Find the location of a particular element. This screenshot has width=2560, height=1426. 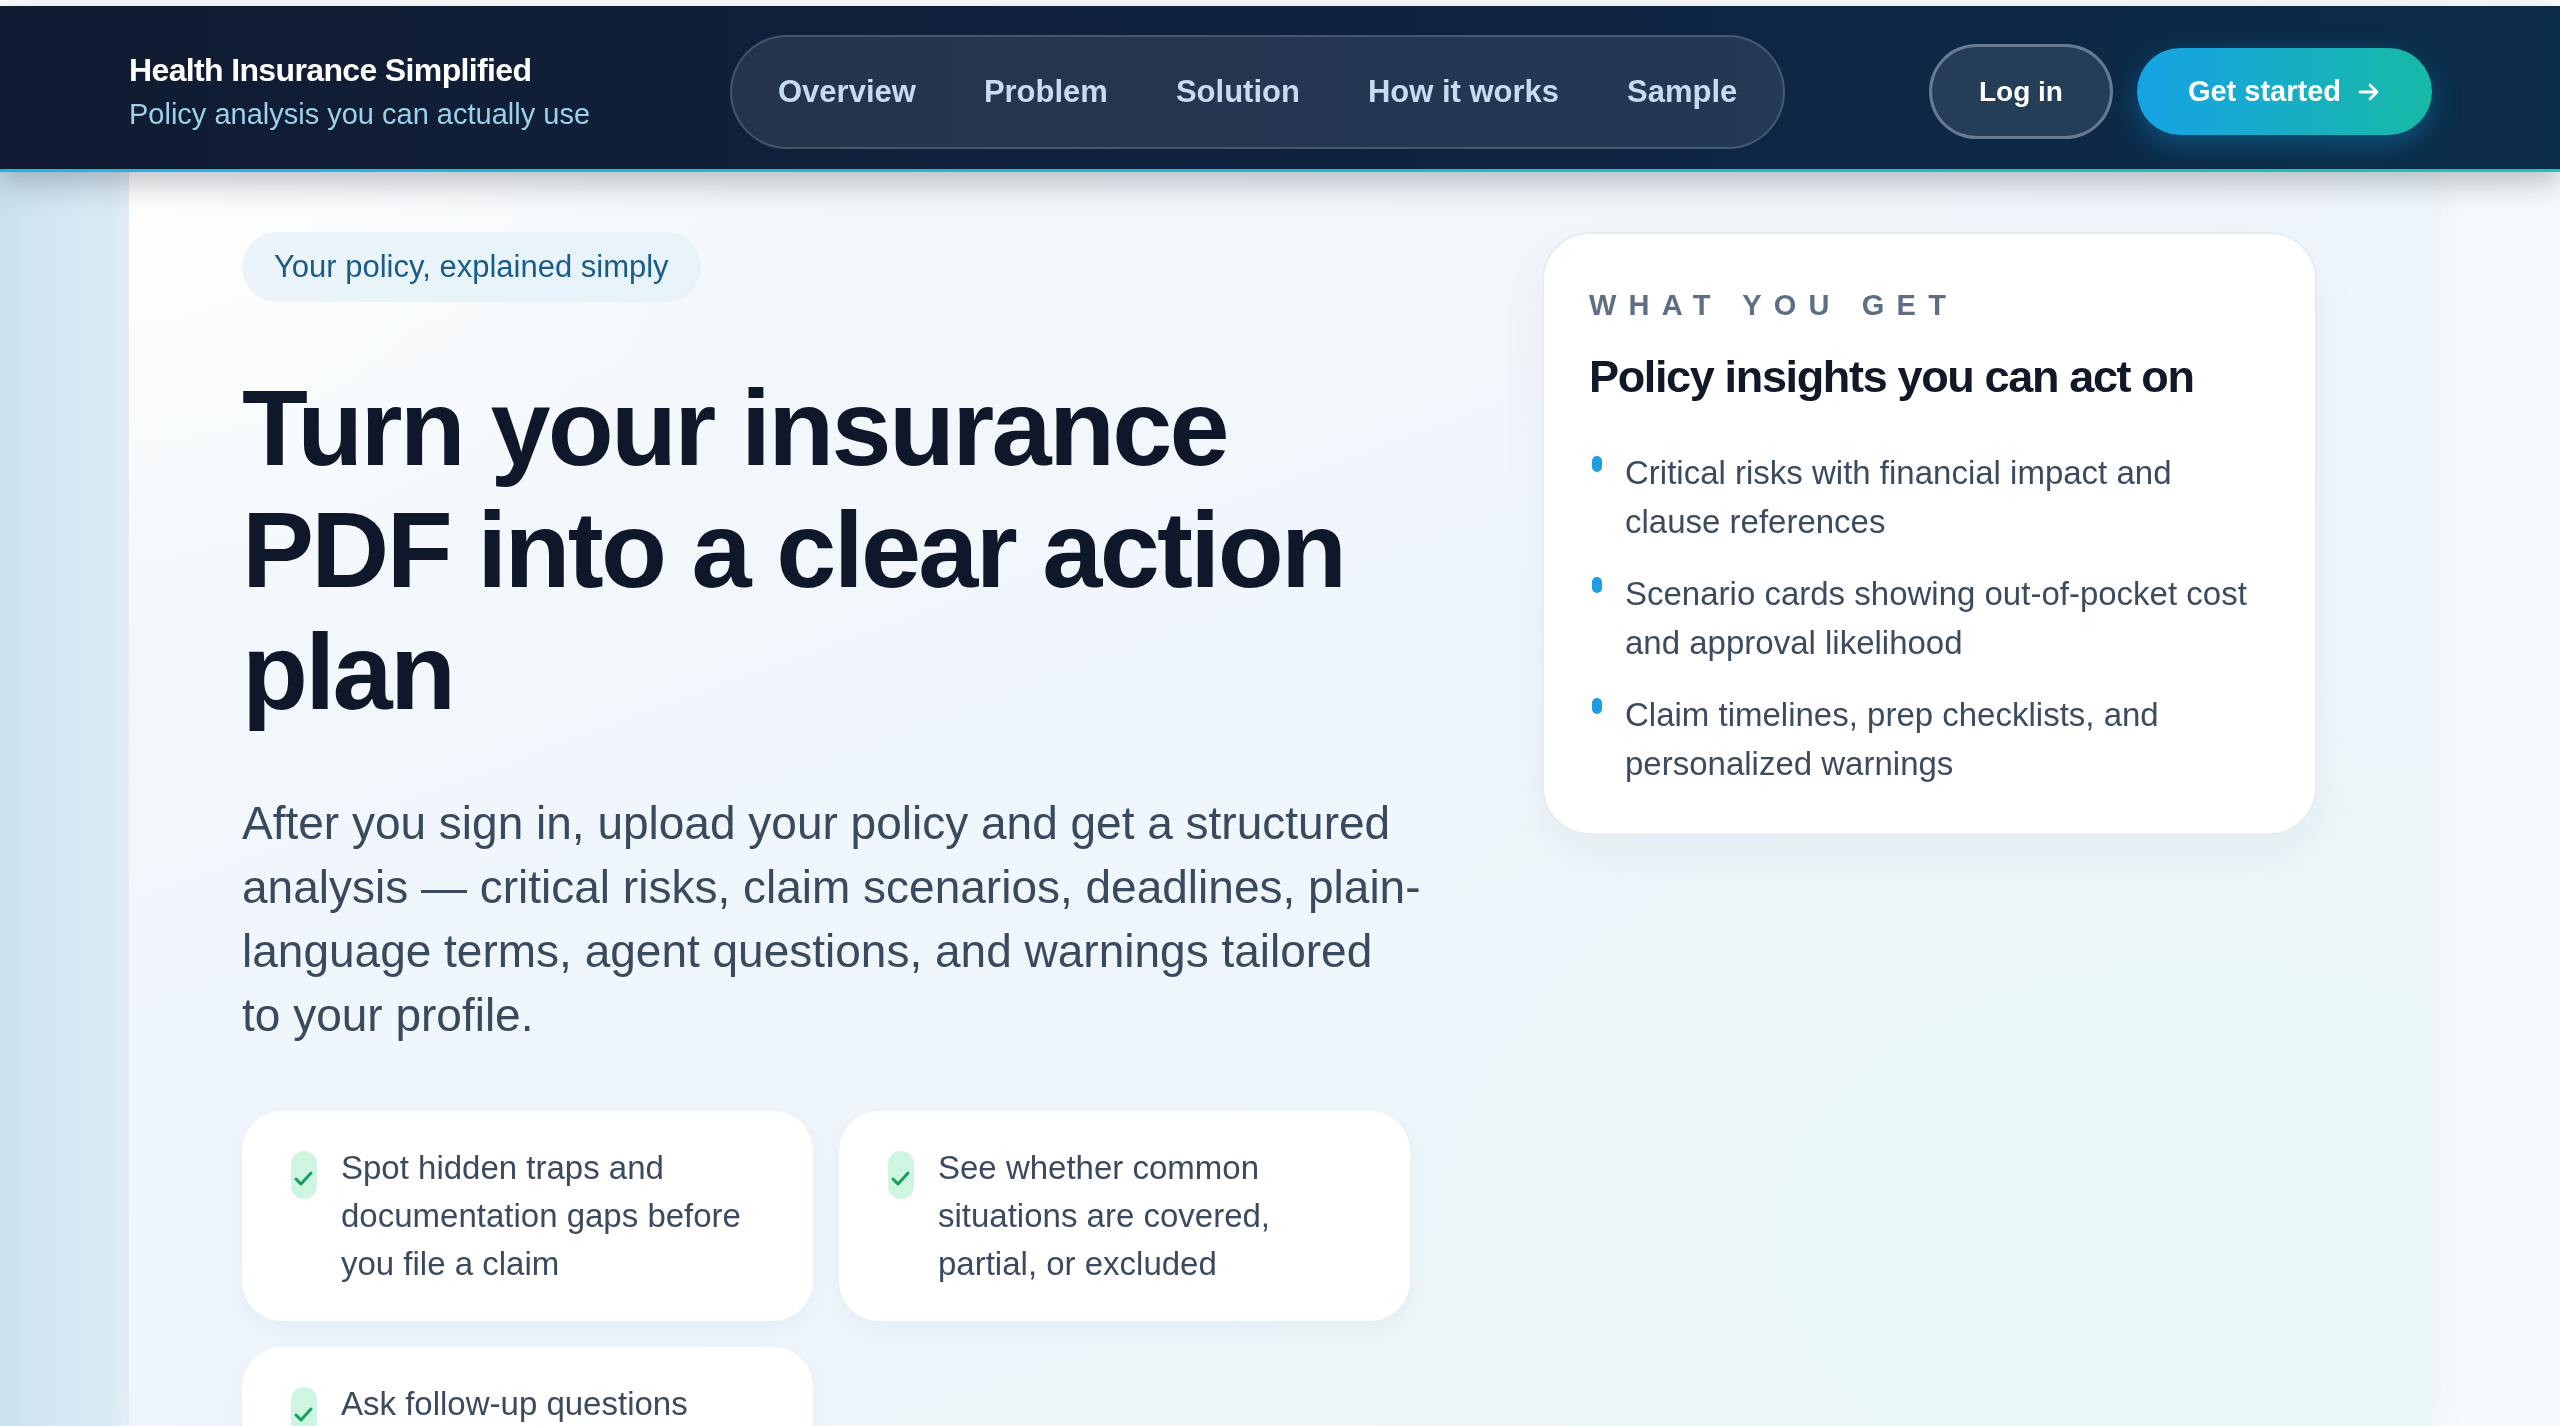

section-eyebrow: WHAT YOU GET is located at coordinates (1774, 305).